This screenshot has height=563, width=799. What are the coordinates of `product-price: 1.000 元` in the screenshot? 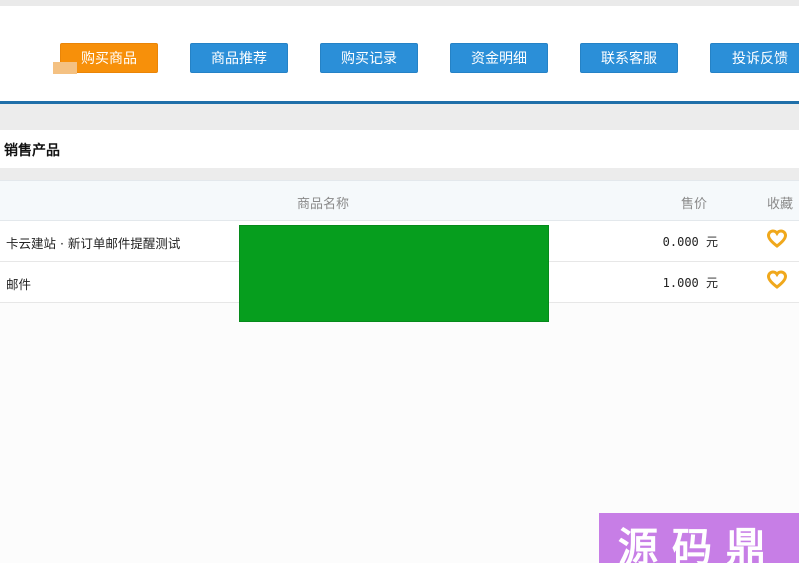 It's located at (690, 283).